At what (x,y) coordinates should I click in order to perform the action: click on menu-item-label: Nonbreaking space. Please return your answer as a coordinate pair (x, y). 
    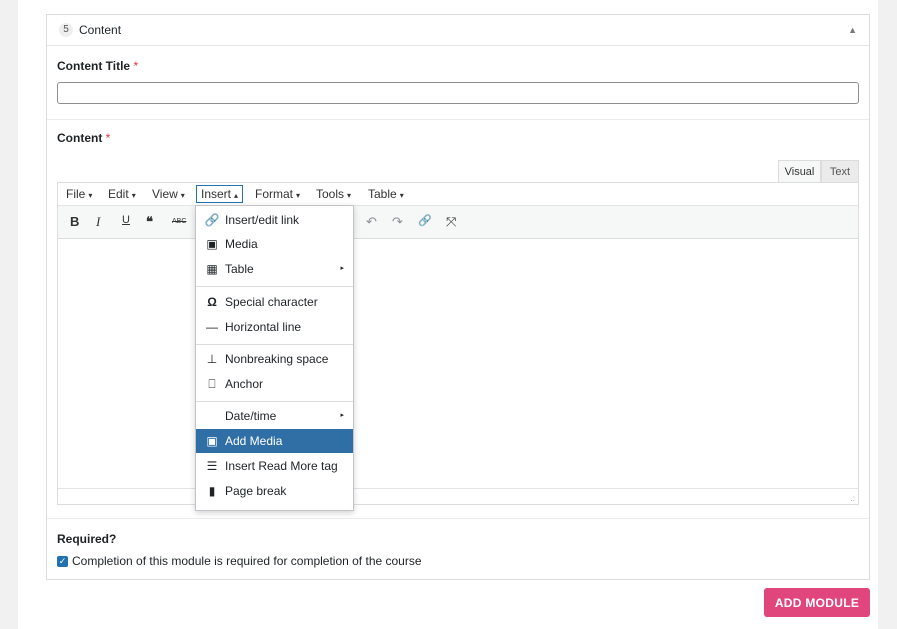
    Looking at the image, I should click on (277, 359).